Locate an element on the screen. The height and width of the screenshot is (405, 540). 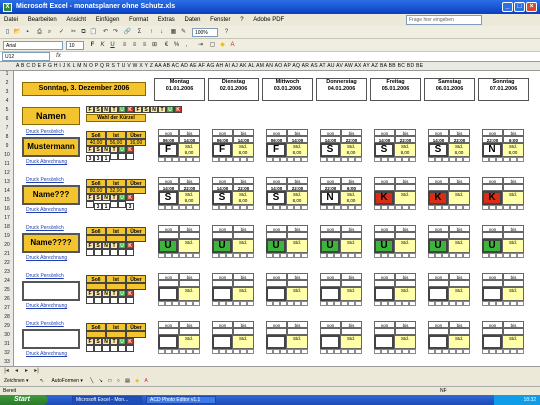
tab-scroll-next-icon: ▸ is located at coordinates (26, 371).